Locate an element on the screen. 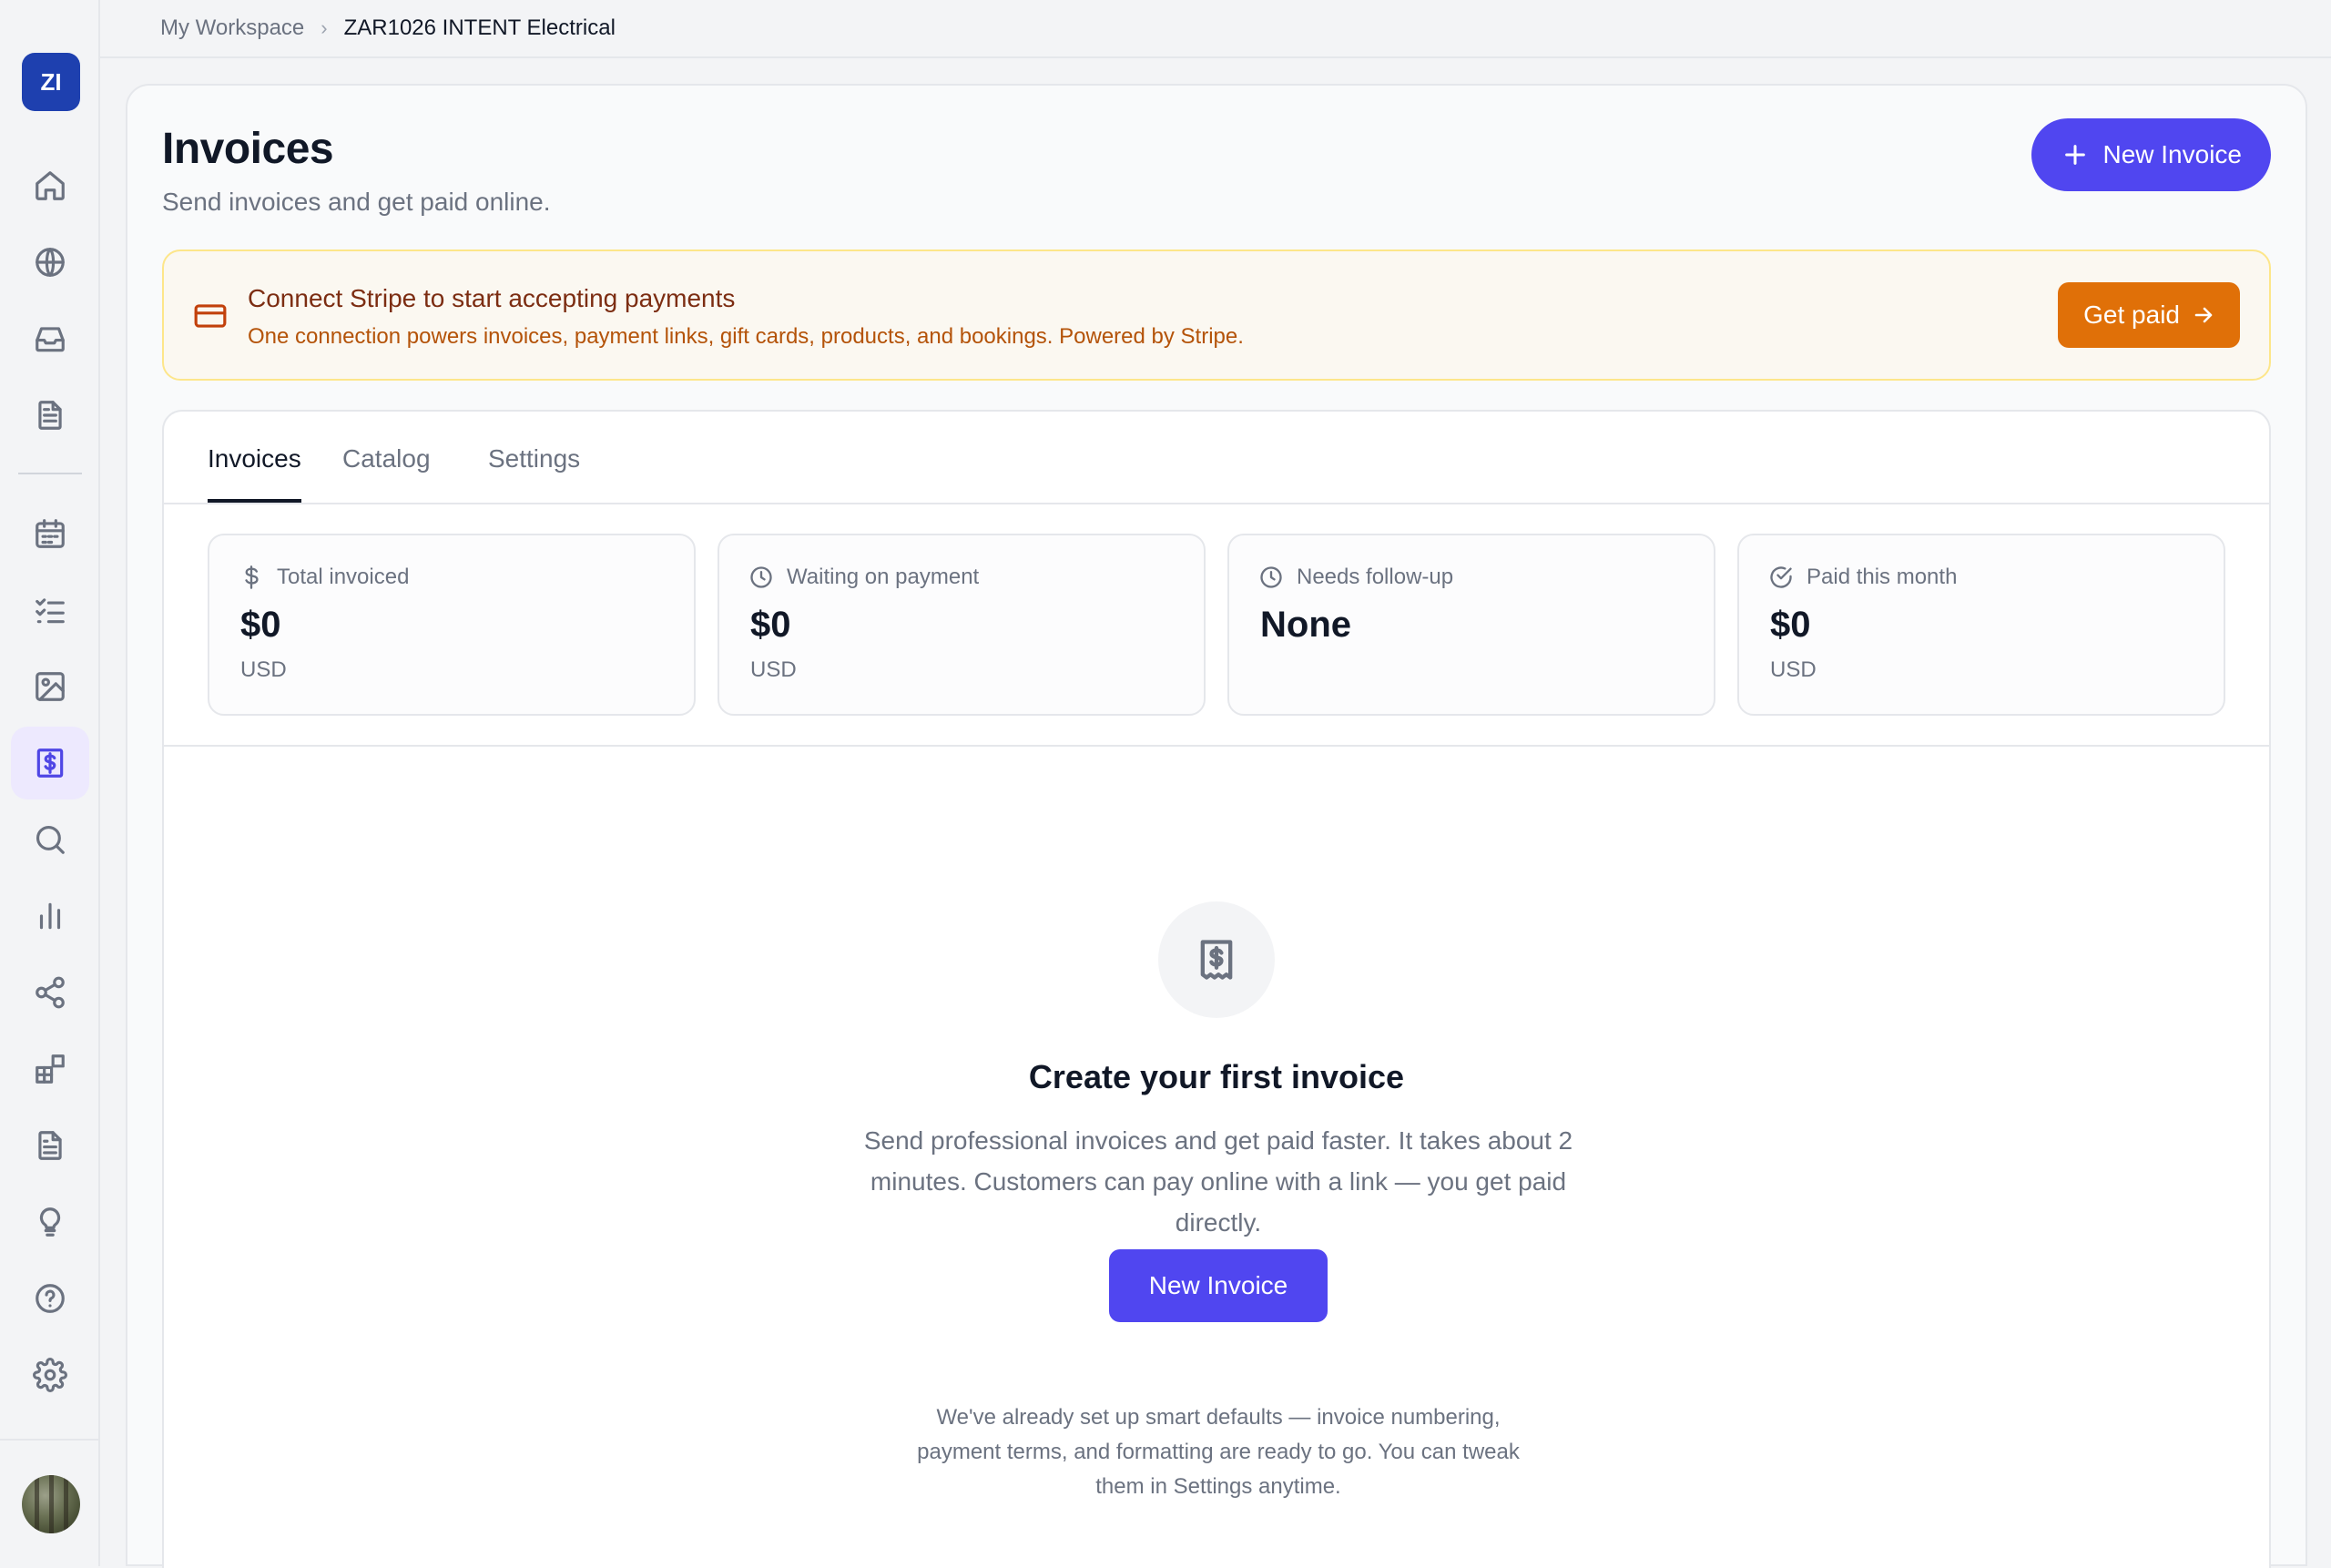  stat-value: None is located at coordinates (1305, 625).